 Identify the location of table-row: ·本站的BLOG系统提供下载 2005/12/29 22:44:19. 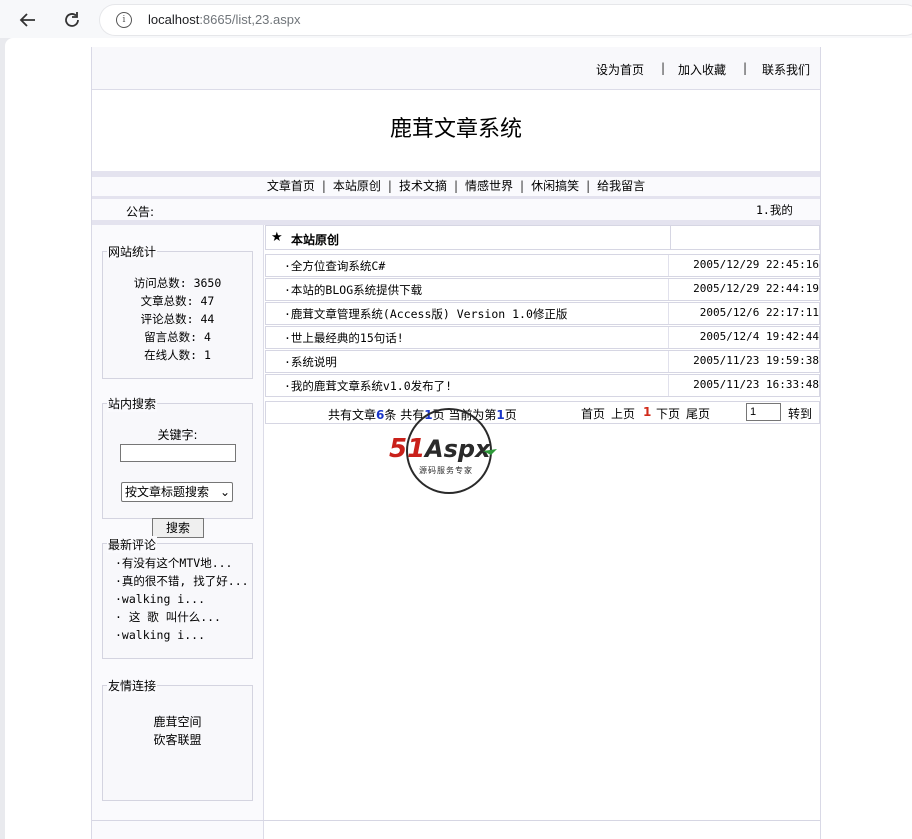
(542, 289).